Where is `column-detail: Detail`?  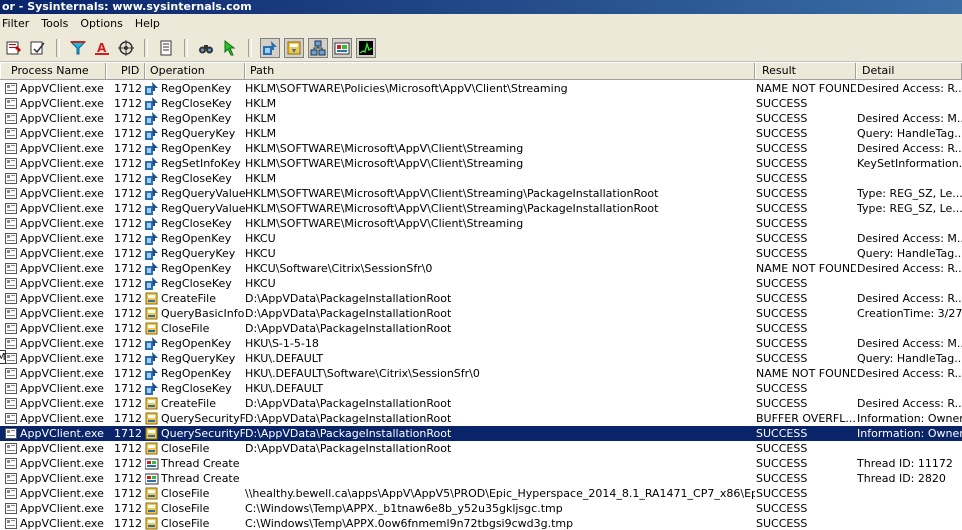 column-detail: Detail is located at coordinates (909, 71).